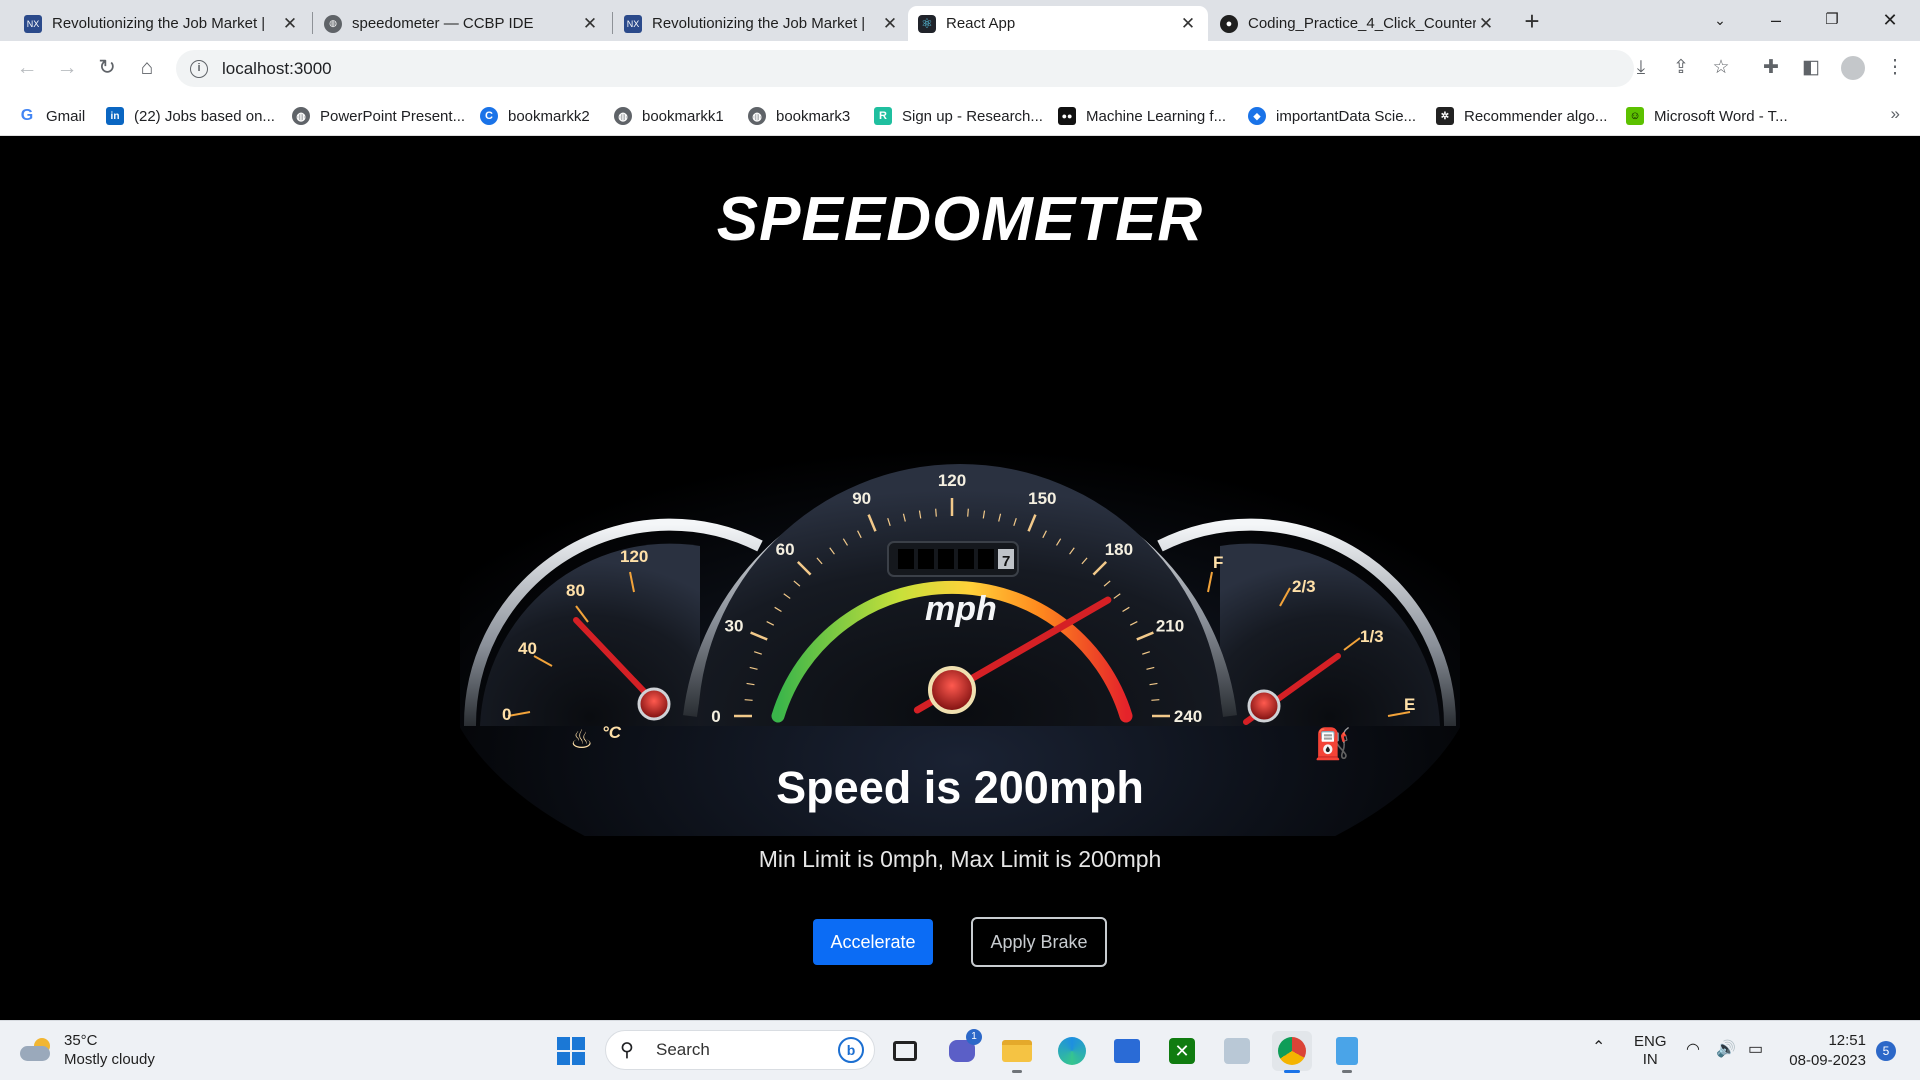 Image resolution: width=1920 pixels, height=1080 pixels. Describe the element at coordinates (952, 690) in the screenshot. I see `speed-needle-cap` at that location.